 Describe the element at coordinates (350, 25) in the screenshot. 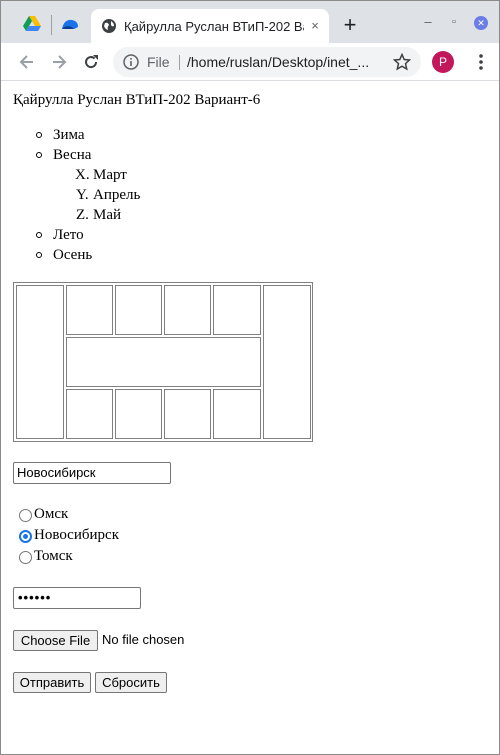

I see `new-tab-button: +` at that location.